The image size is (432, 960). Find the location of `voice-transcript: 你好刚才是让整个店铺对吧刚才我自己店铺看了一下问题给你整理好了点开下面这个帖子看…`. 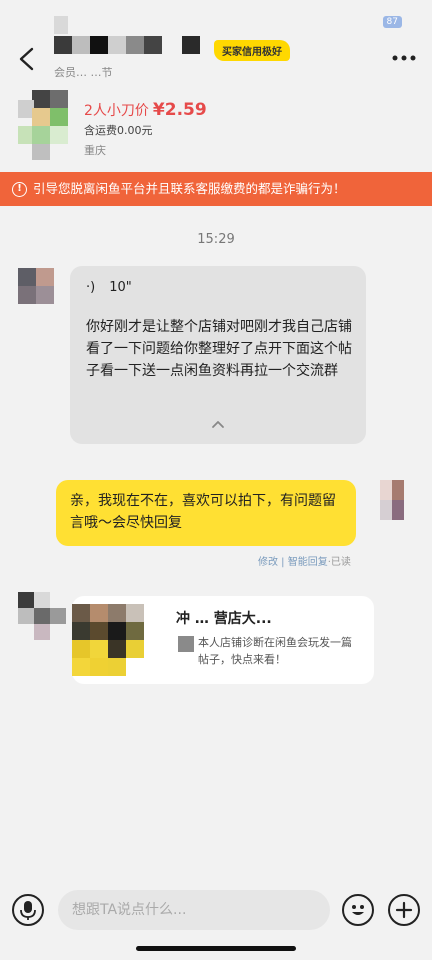

voice-transcript: 你好刚才是让整个店铺对吧刚才我自己店铺看了一下问题给你整理好了点开下面这个帖子看… is located at coordinates (219, 349).